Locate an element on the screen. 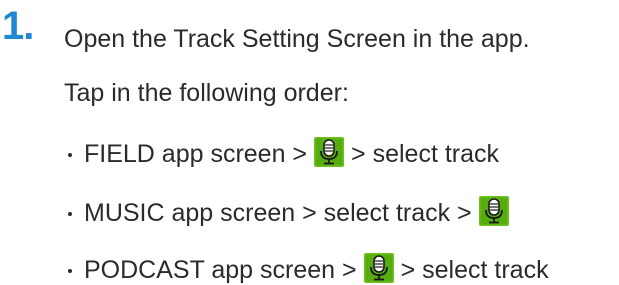 The height and width of the screenshot is (285, 619). list-item: MUSIC app screen > select track > is located at coordinates (291, 212).